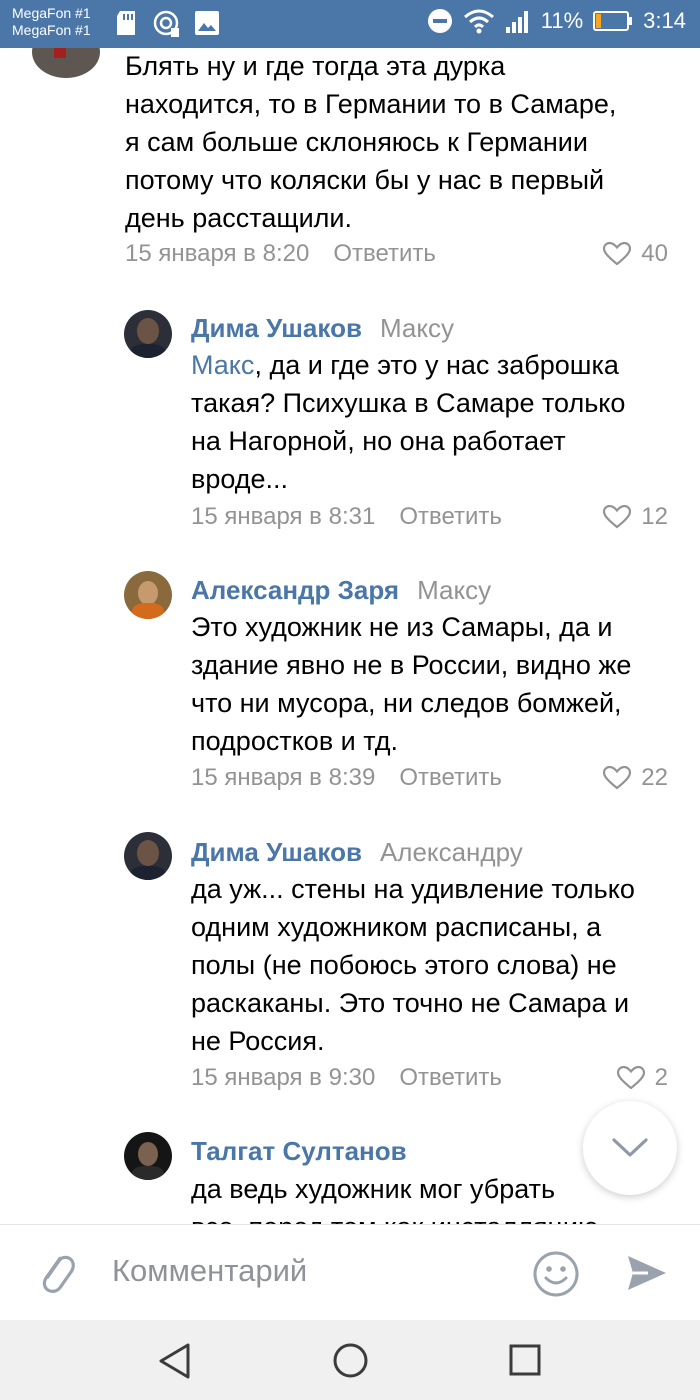 This screenshot has width=700, height=1400. I want to click on carrier-info: MegaFon #1 MegaFon #1, so click(51, 22).